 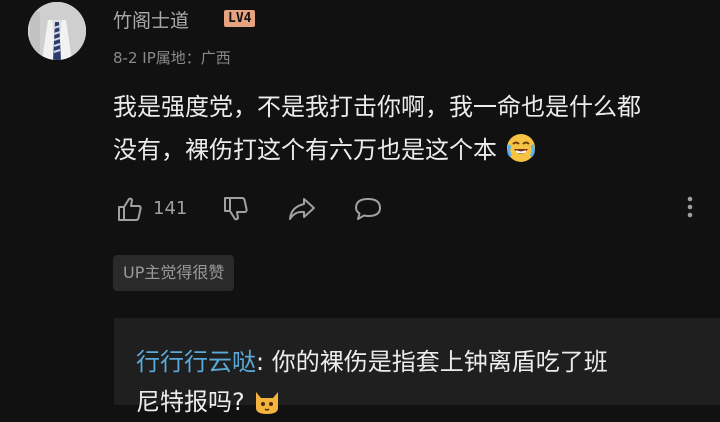 What do you see at coordinates (186, 58) in the screenshot?
I see `ip-location: IP属地：广西` at bounding box center [186, 58].